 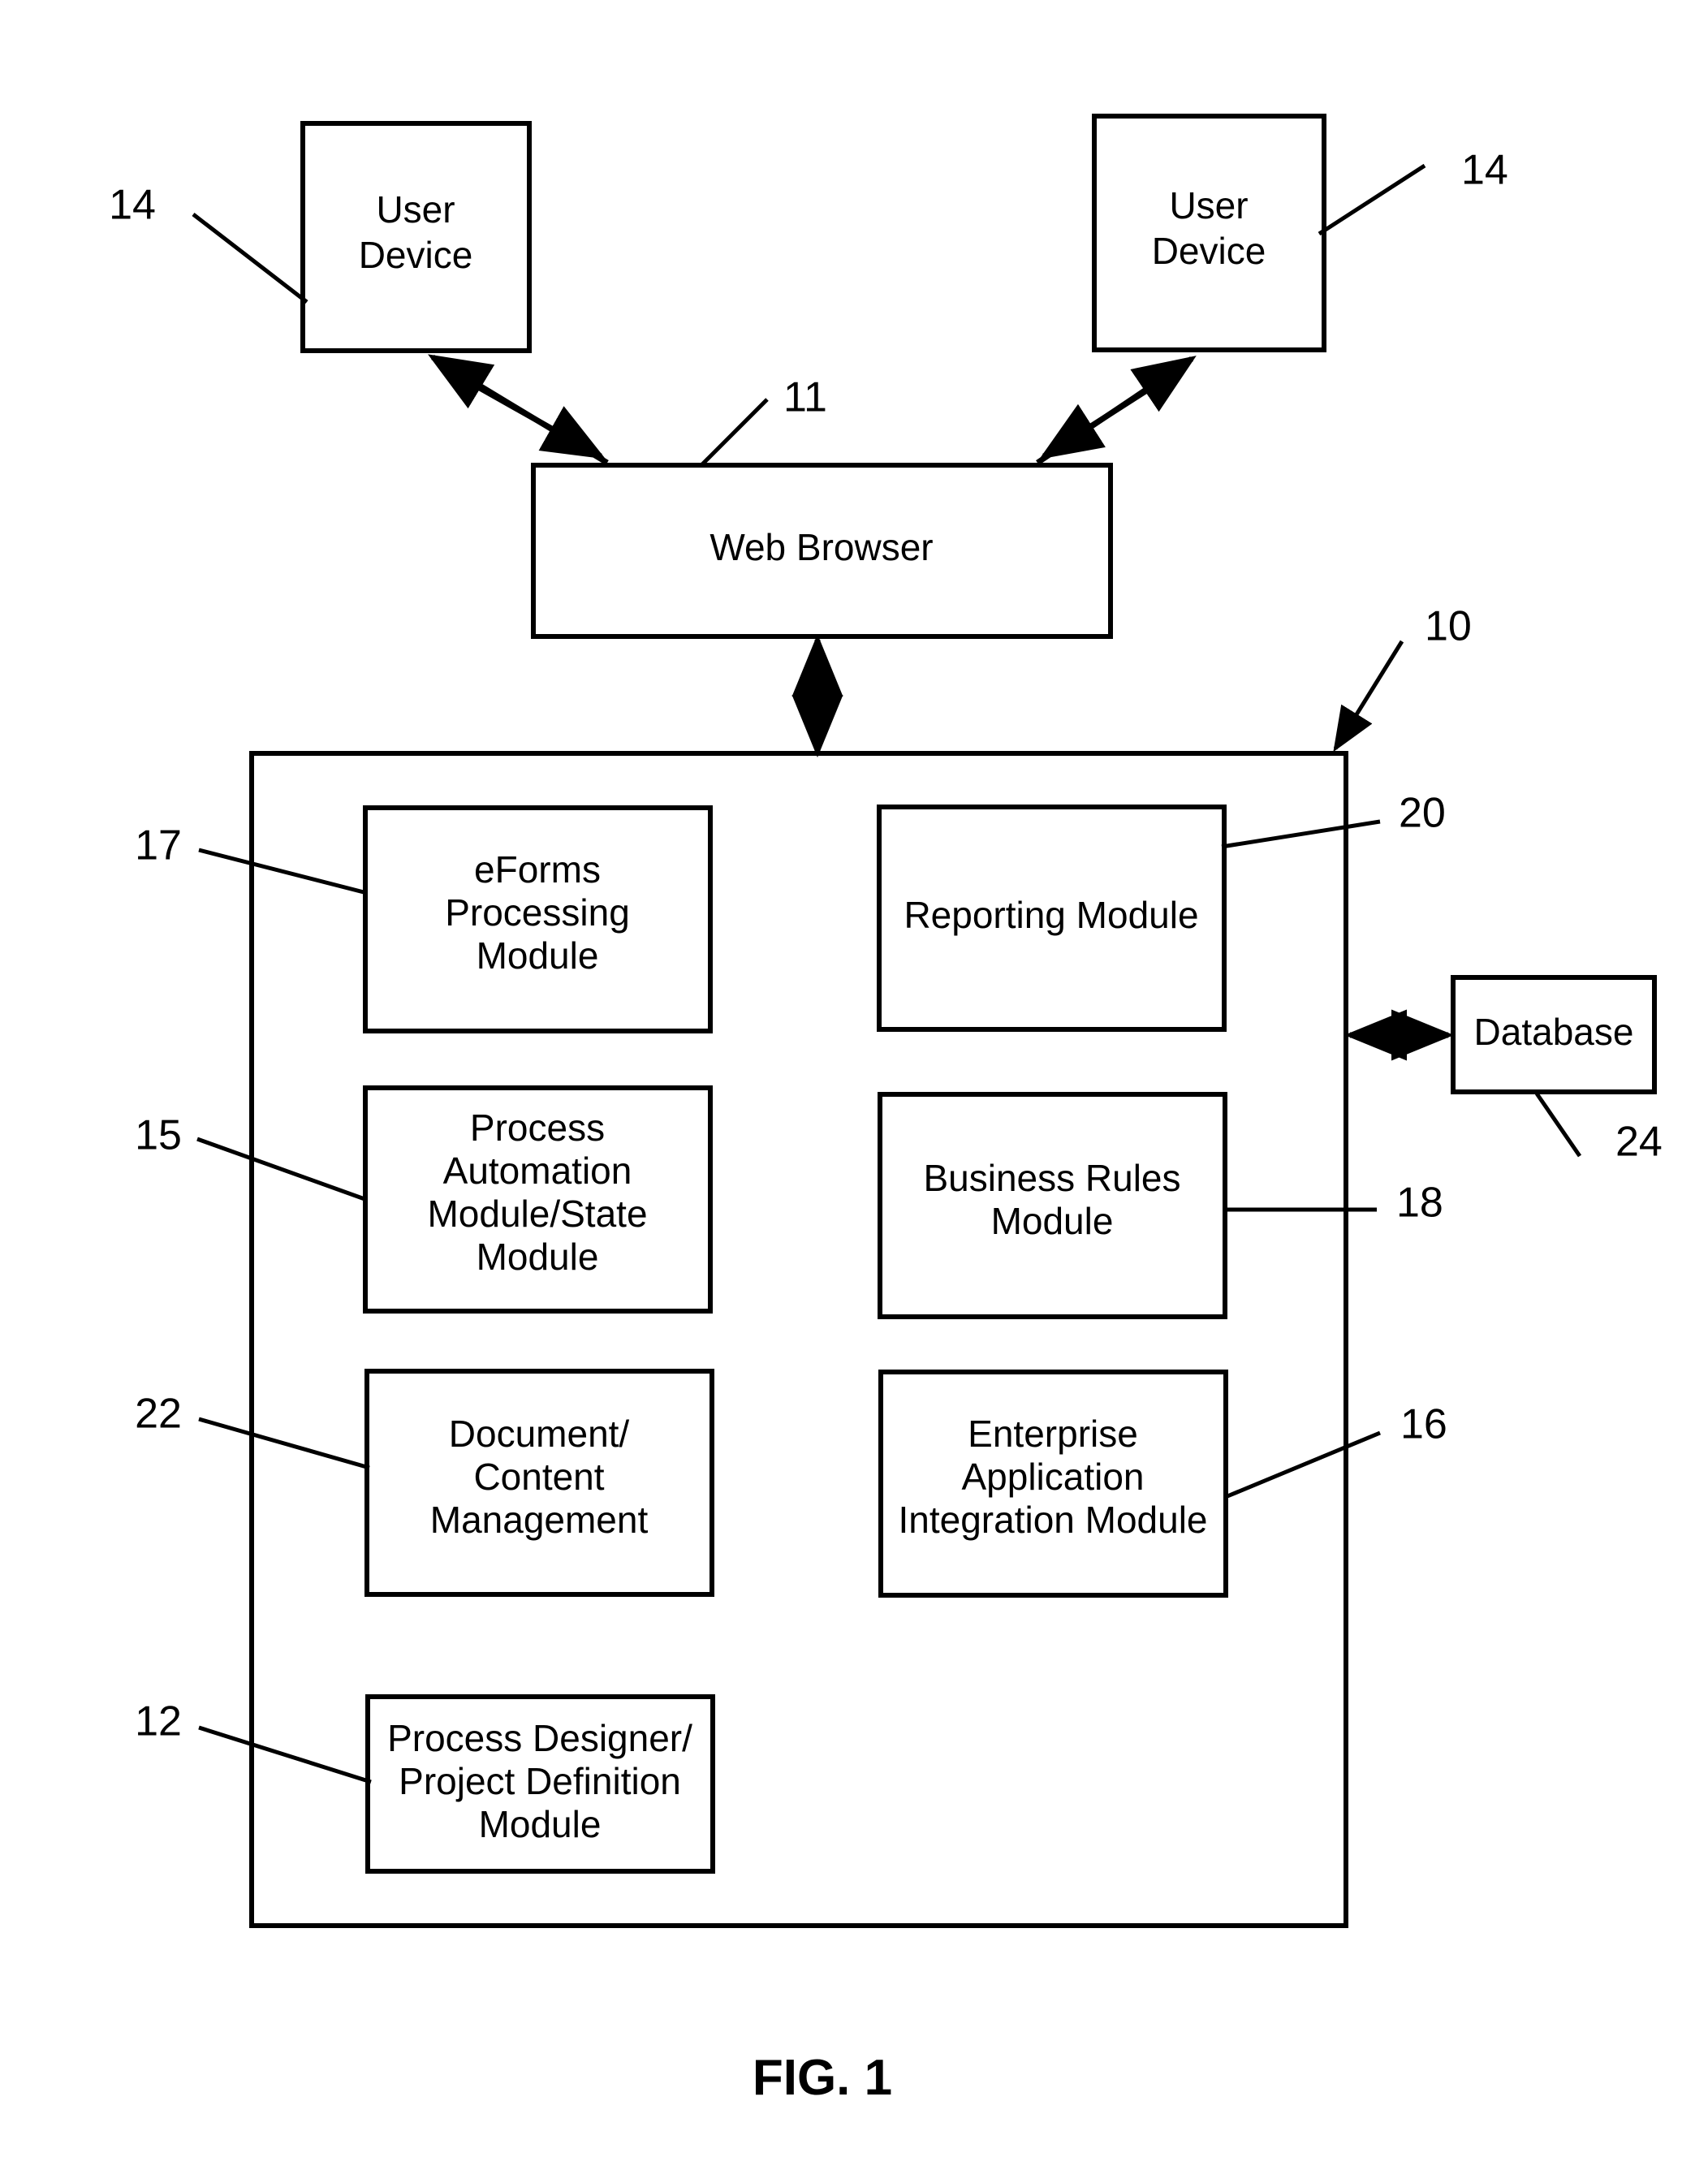 I want to click on process-automation-module-label-line3: Module/State, so click(x=537, y=1214).